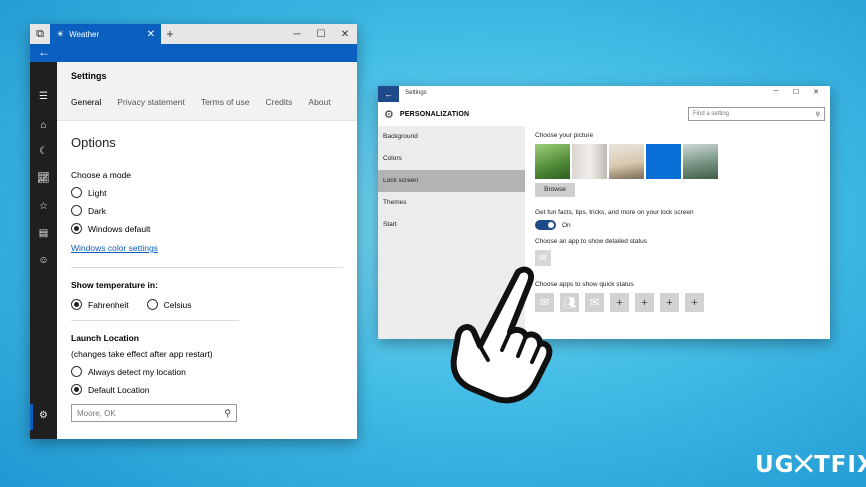 This screenshot has height=487, width=866. I want to click on tab-about: About, so click(319, 102).